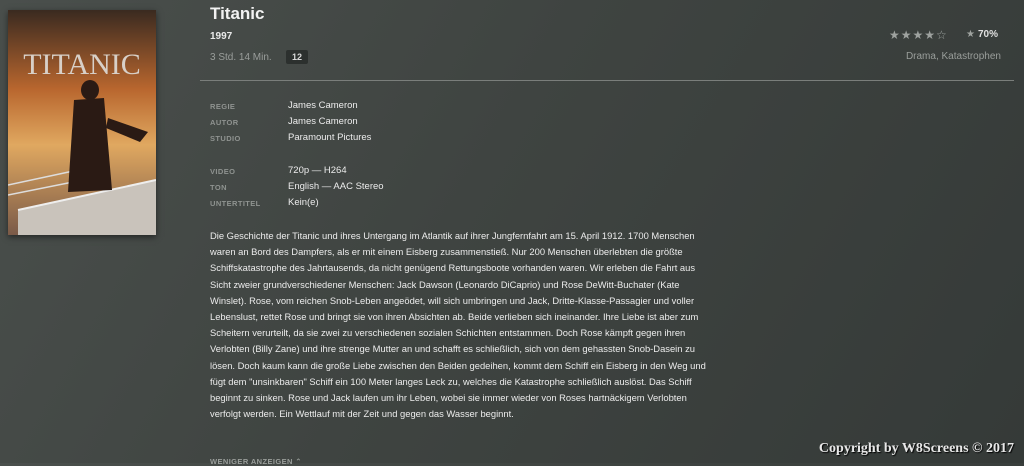  What do you see at coordinates (82, 64) in the screenshot?
I see `poster-title: TITANIC` at bounding box center [82, 64].